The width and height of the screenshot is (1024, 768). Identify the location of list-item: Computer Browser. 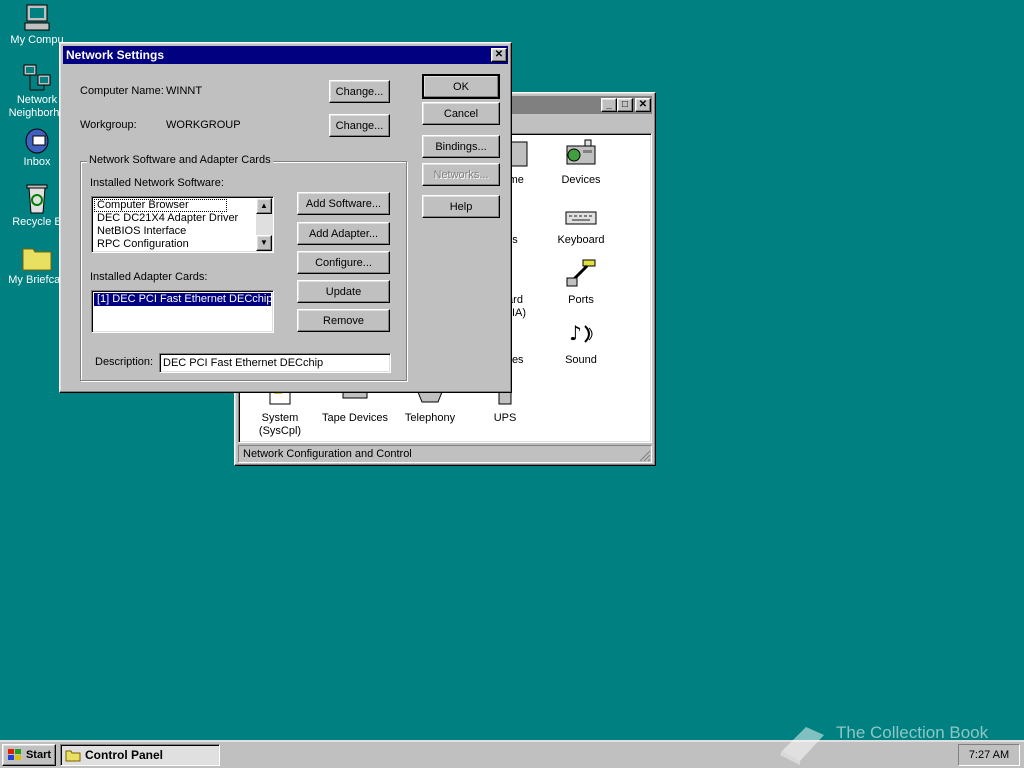
(160, 205).